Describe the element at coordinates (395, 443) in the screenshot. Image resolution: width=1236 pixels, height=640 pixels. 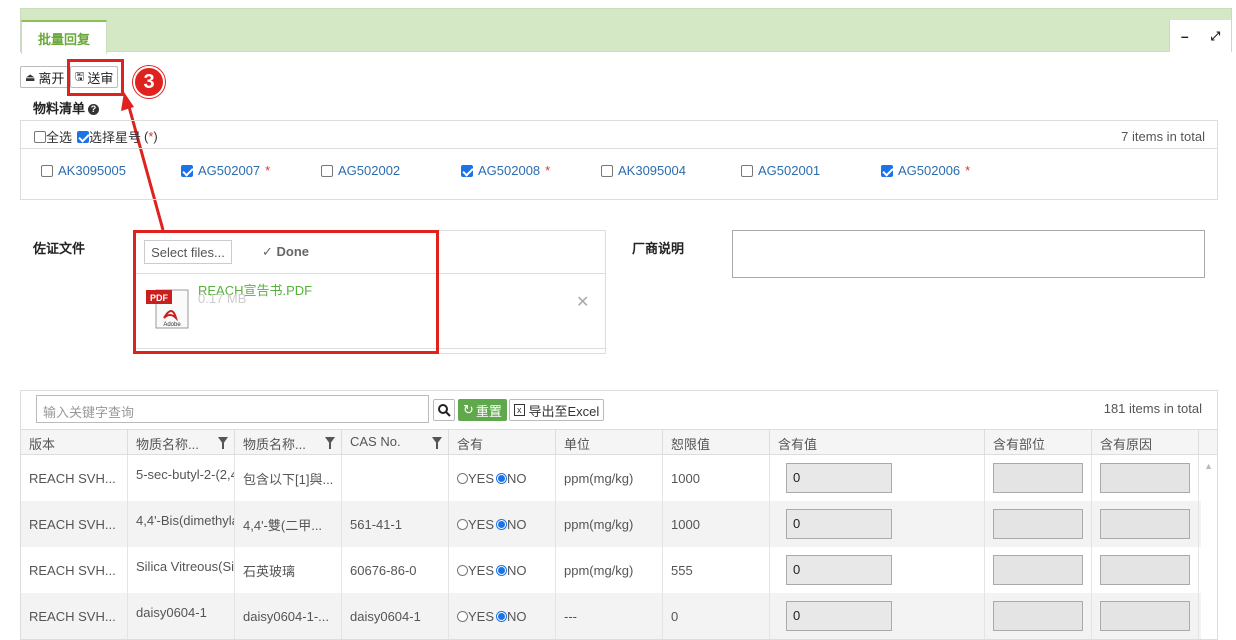
I see `column-header: CAS No.` at that location.